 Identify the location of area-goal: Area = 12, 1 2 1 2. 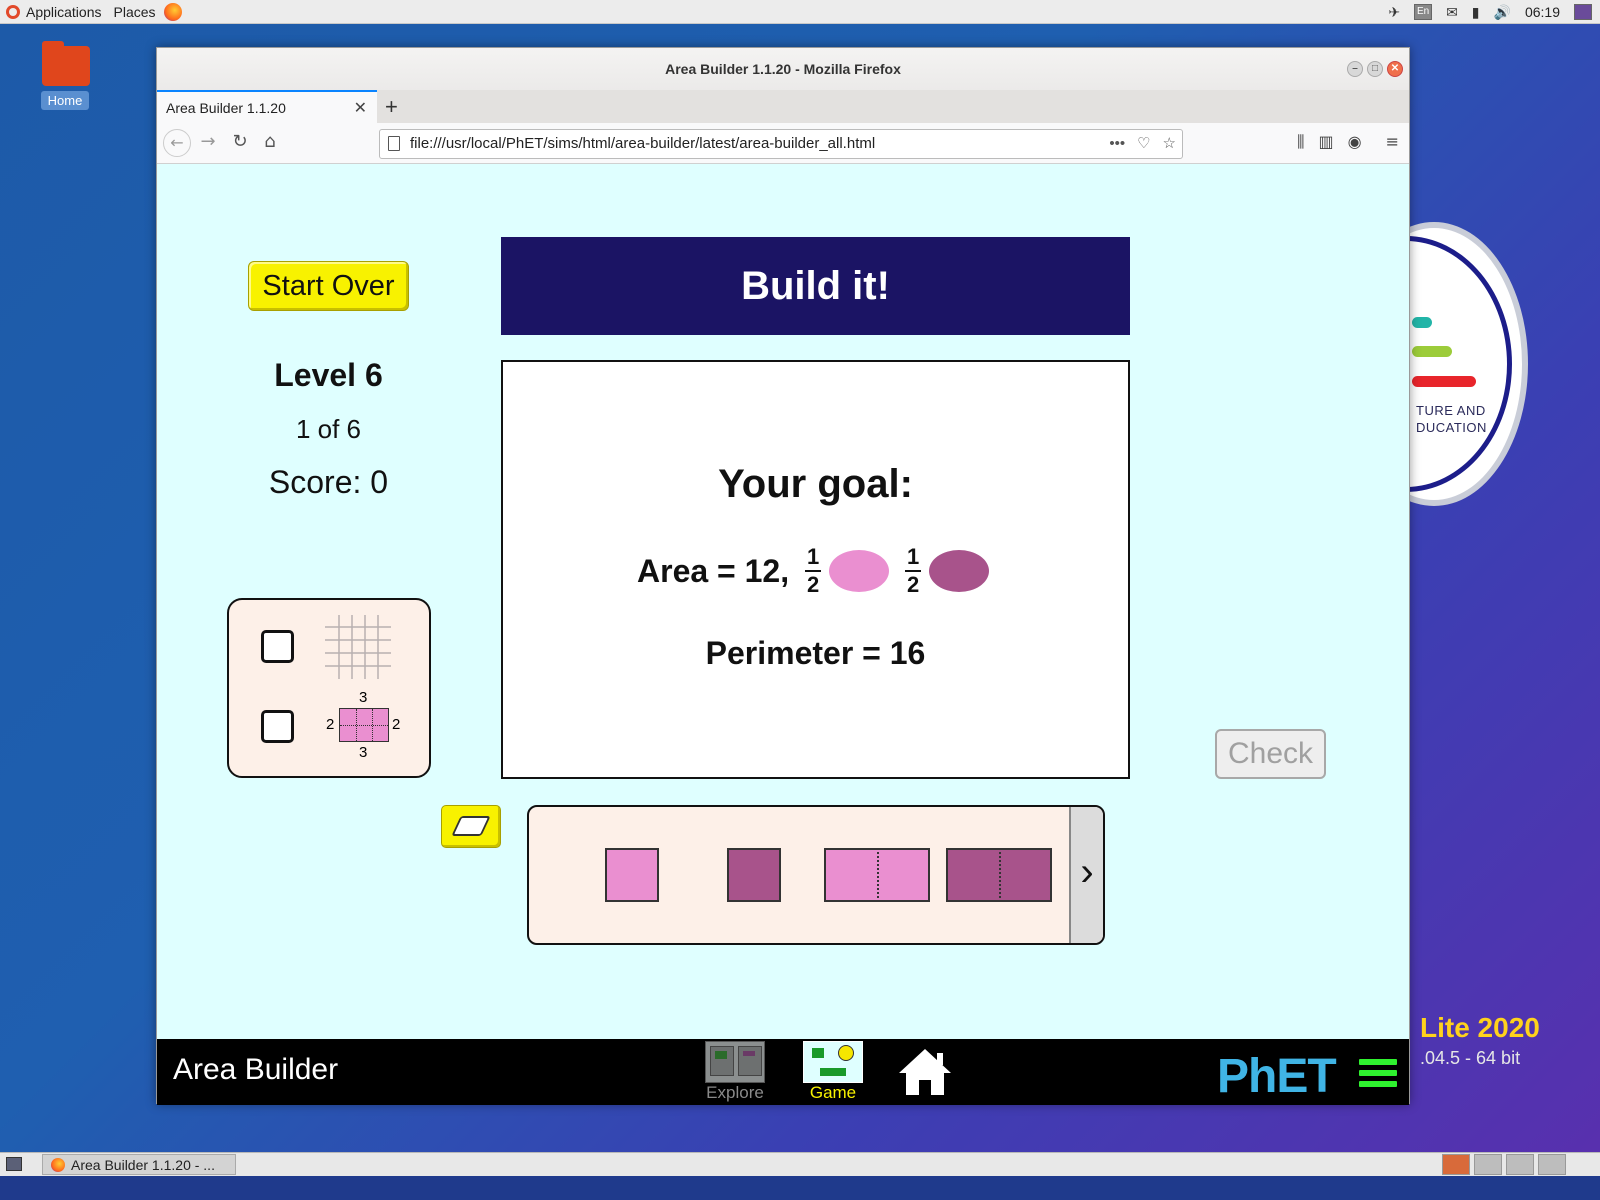
(813, 571).